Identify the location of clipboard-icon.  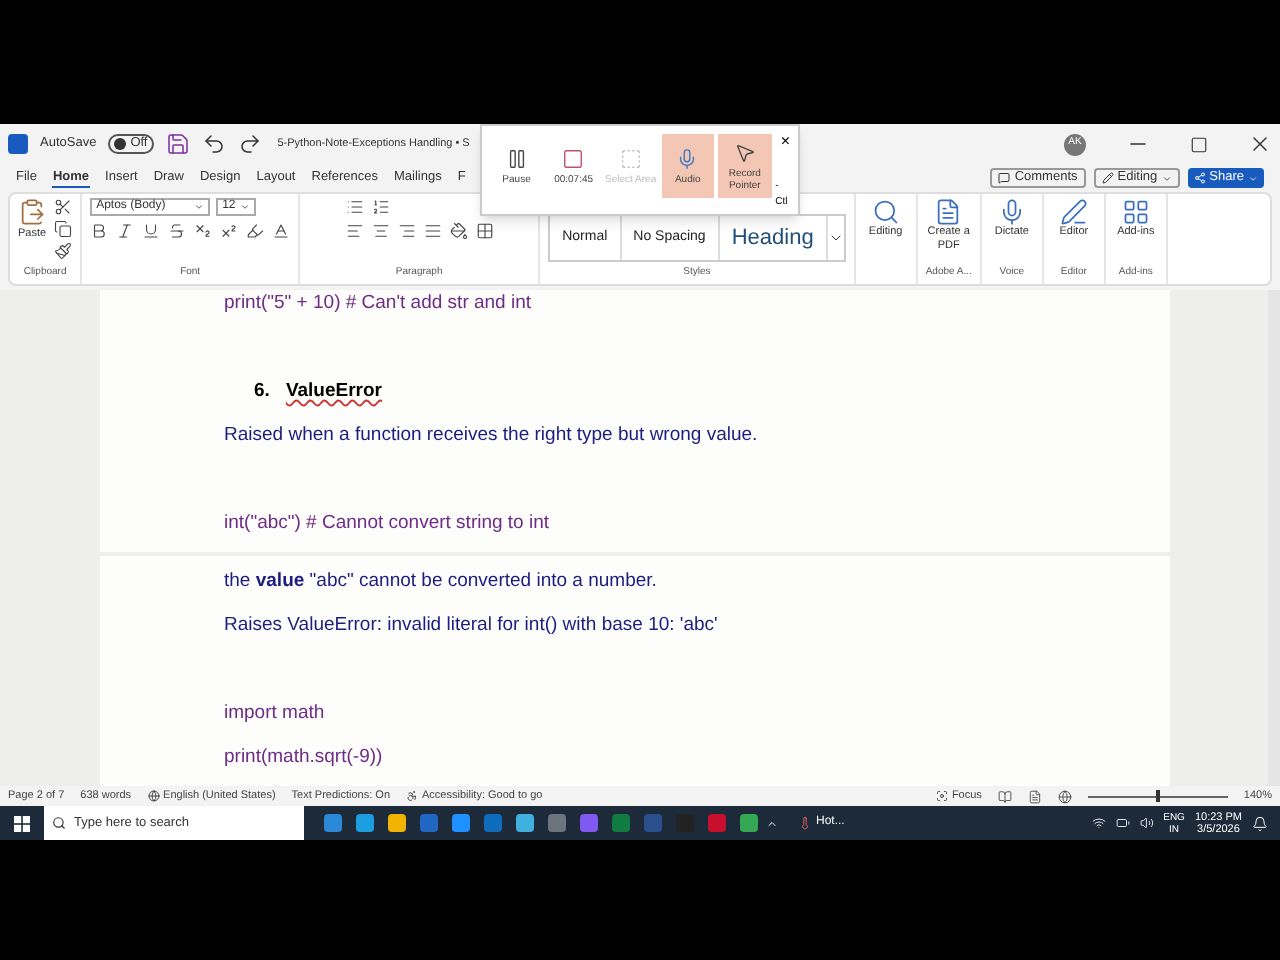
(32, 212).